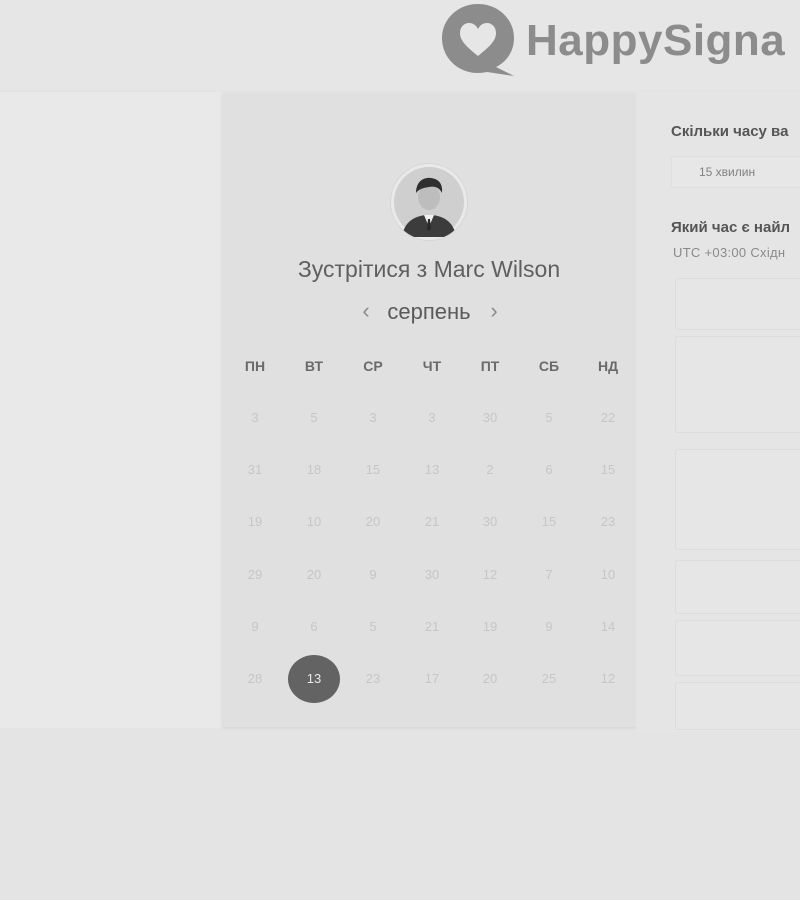 The image size is (800, 900). I want to click on day-number: 19, so click(490, 626).